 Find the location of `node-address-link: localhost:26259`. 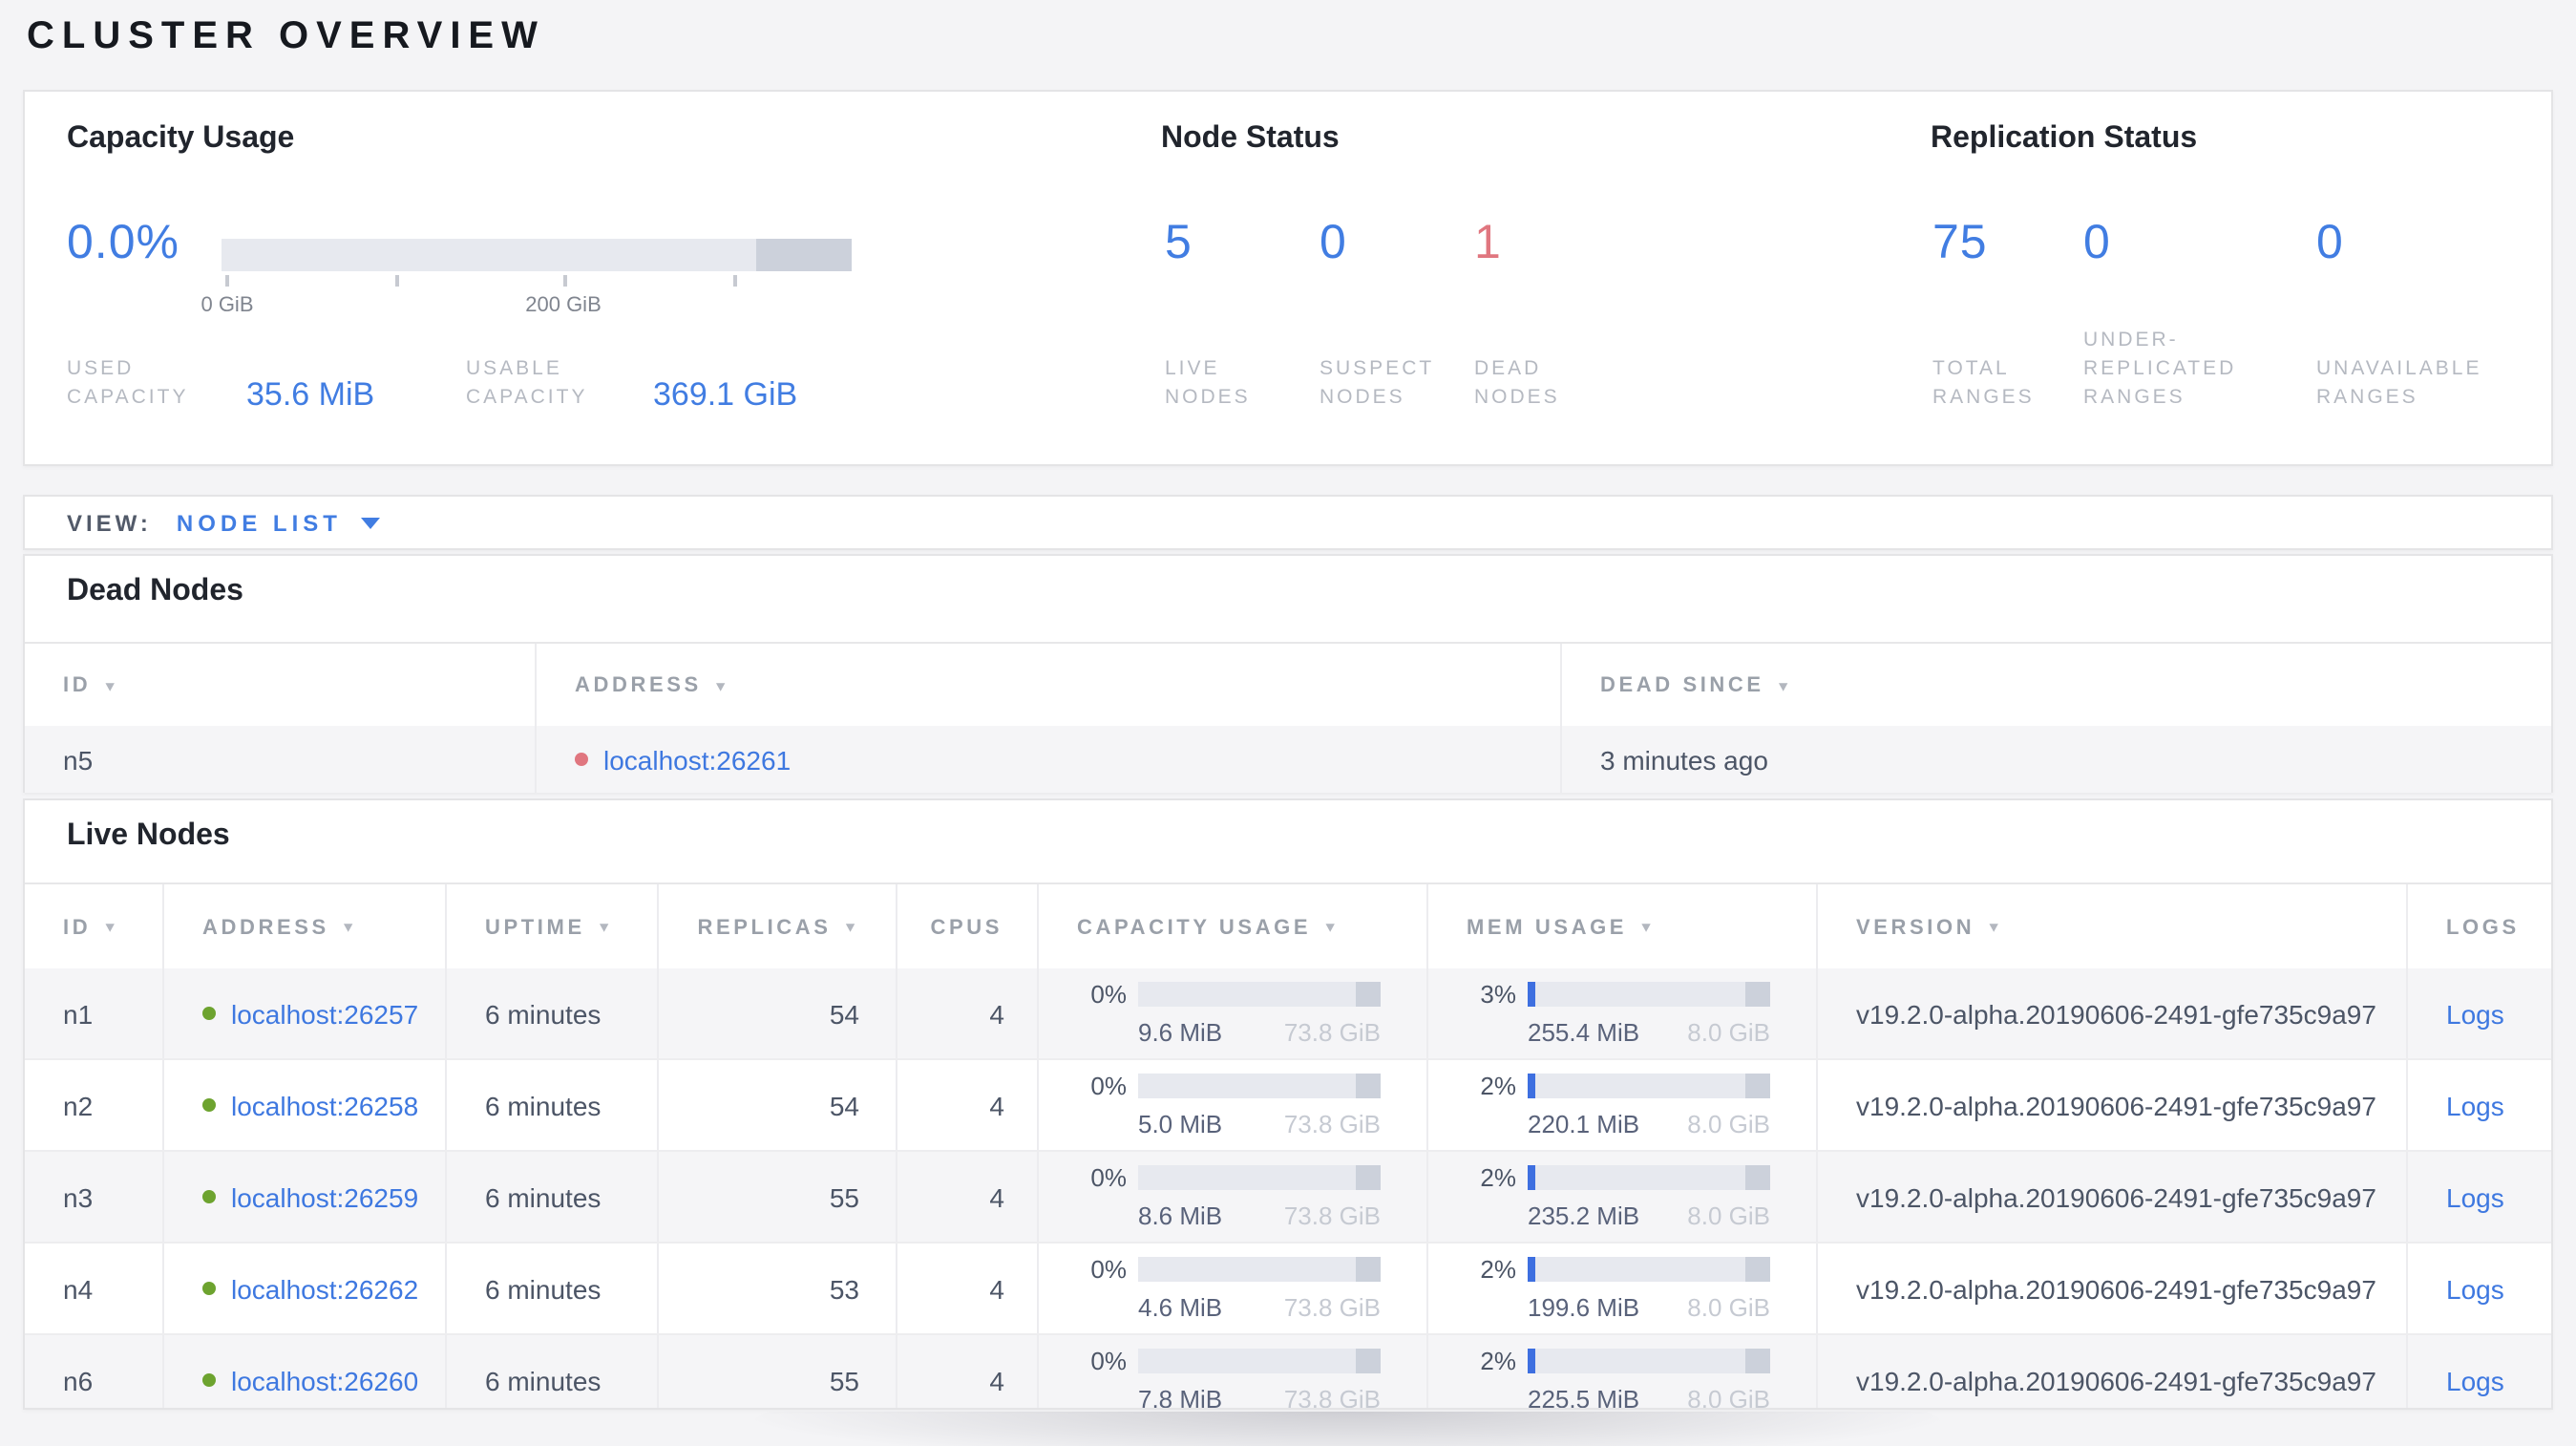

node-address-link: localhost:26259 is located at coordinates (324, 1196).